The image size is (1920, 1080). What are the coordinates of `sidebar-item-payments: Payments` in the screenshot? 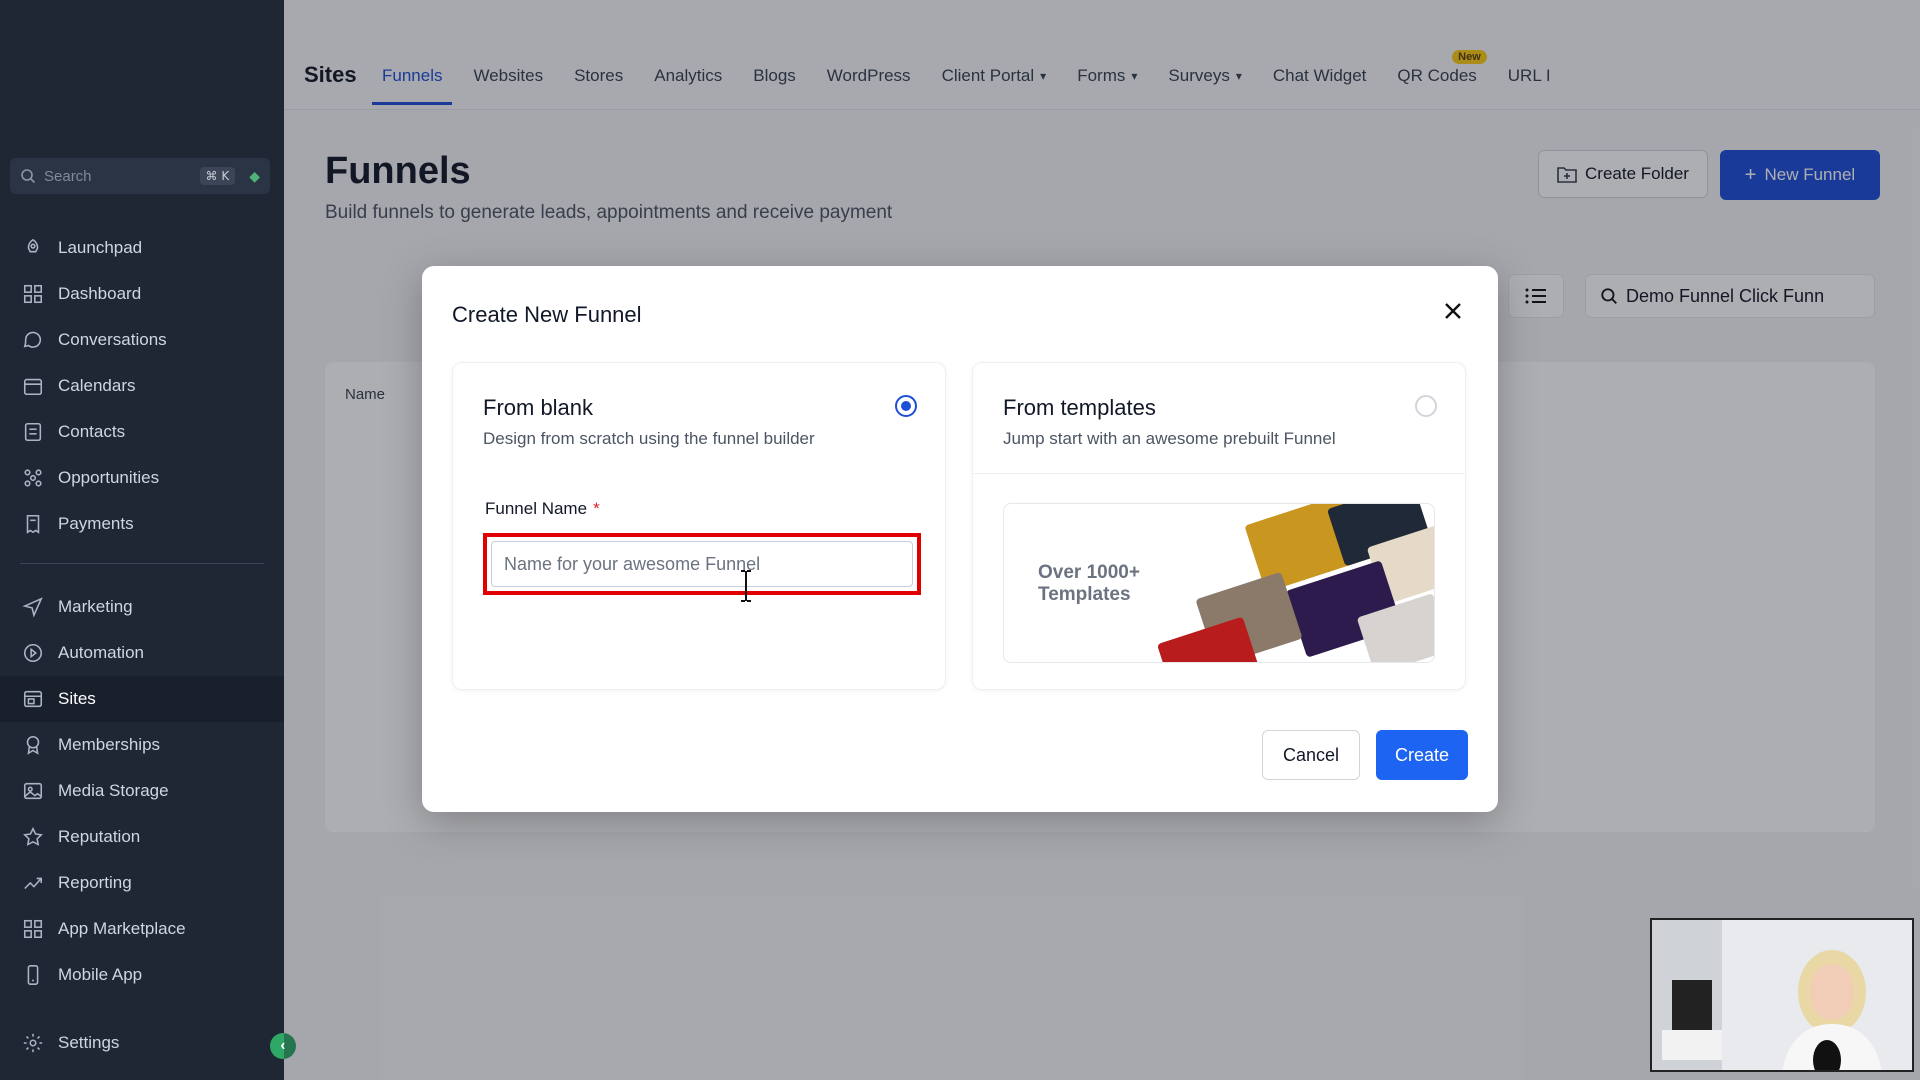 It's located at (142, 524).